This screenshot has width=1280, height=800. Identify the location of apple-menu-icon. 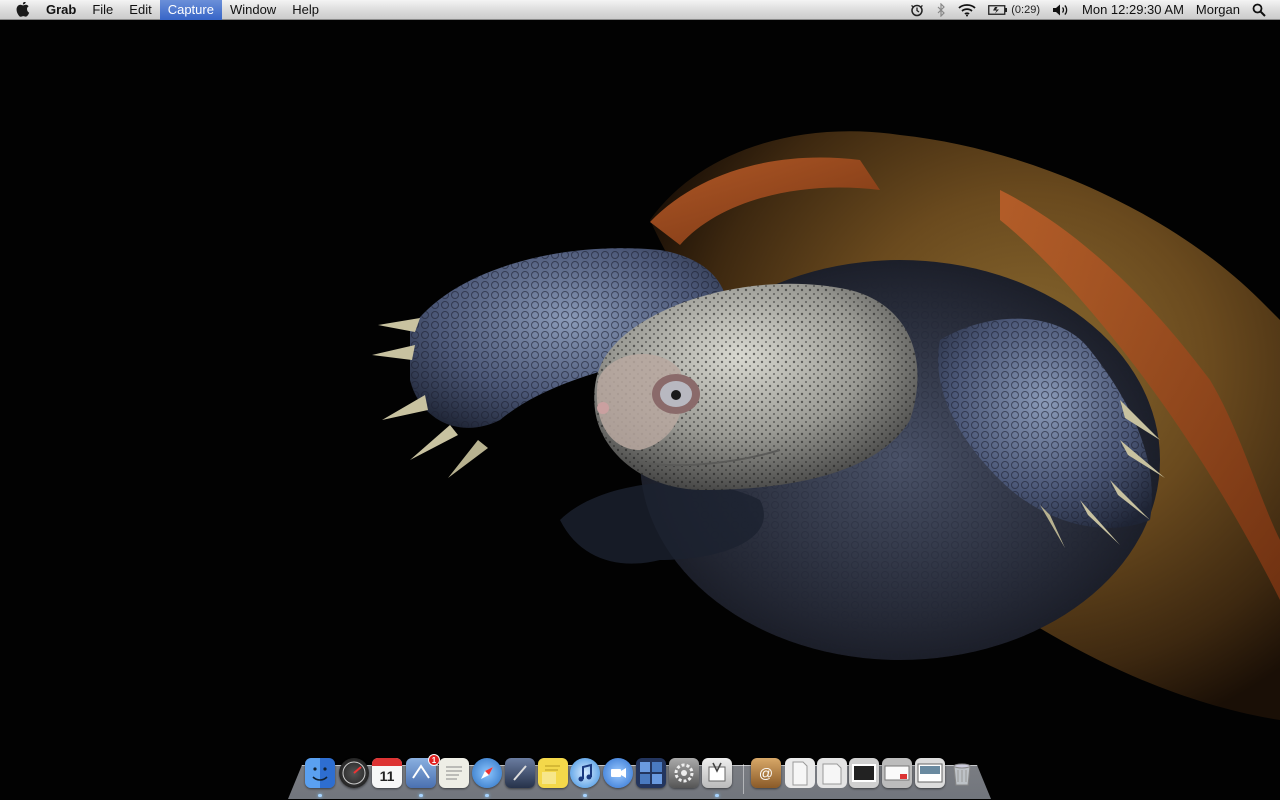
(23, 10).